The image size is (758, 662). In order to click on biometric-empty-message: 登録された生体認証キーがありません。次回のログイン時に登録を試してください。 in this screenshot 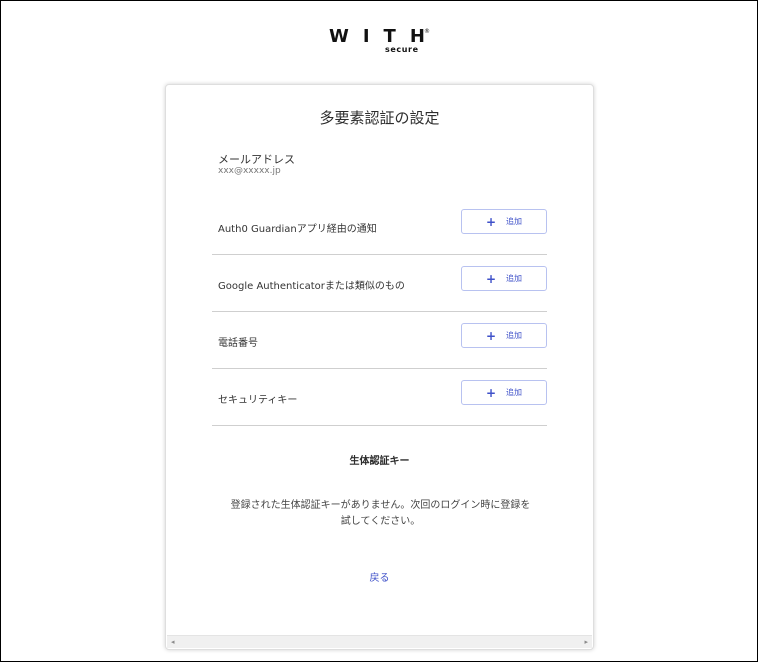, I will do `click(380, 513)`.